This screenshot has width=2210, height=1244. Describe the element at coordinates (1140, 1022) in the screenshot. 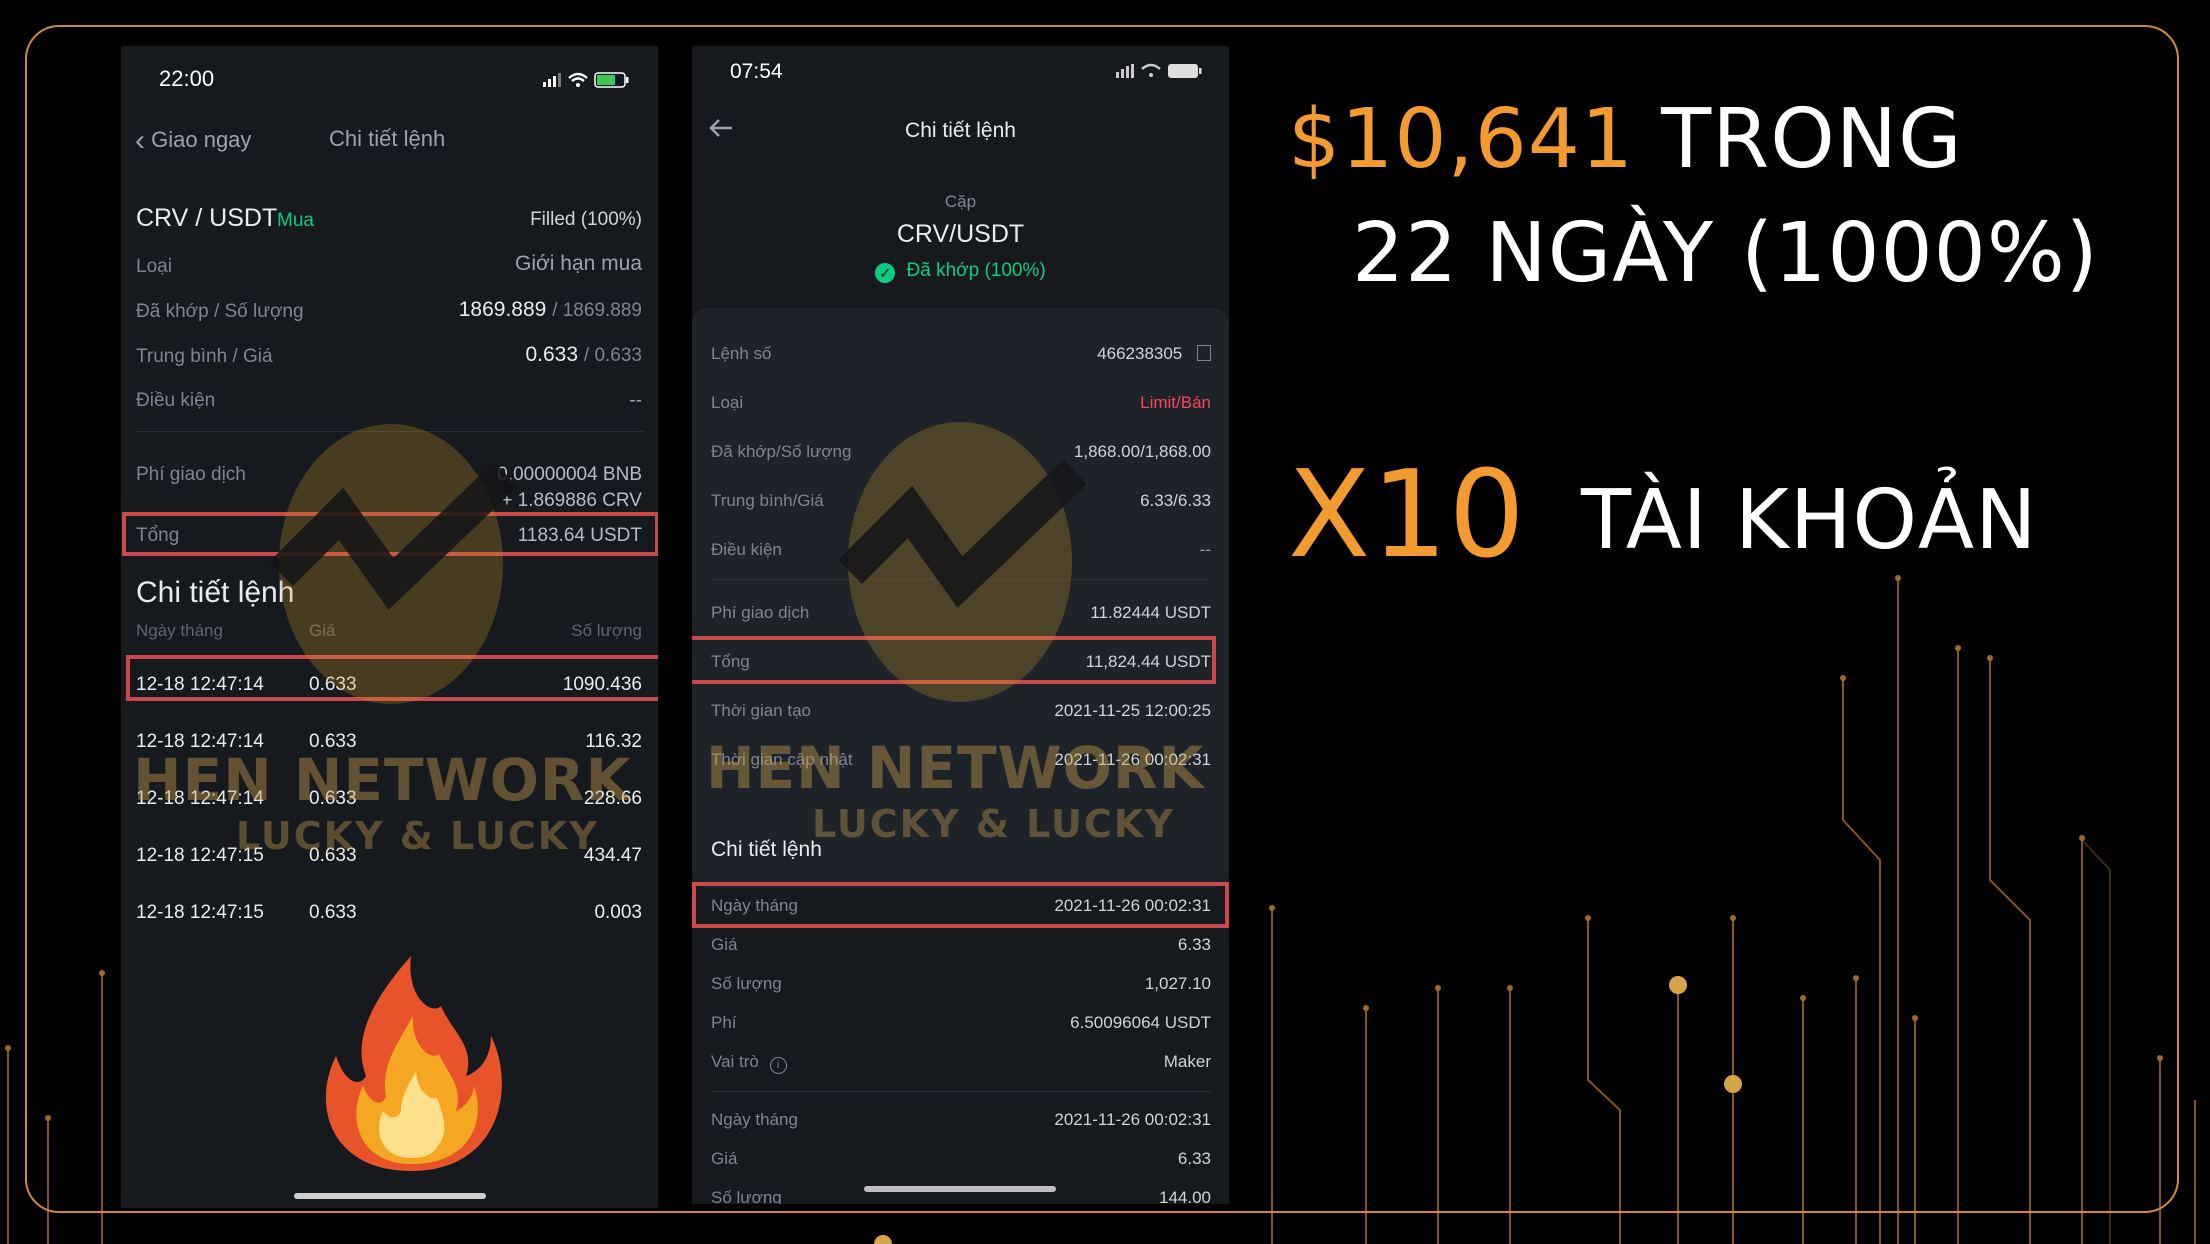

I see `detail-fee-value: 6.50096064 USDT` at that location.